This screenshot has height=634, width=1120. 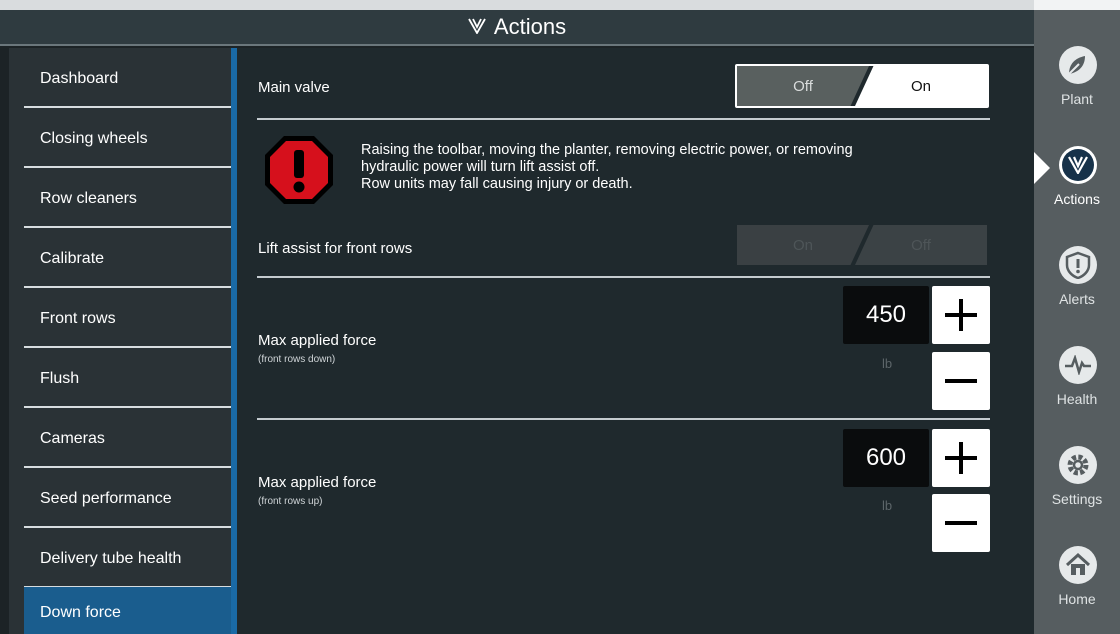 What do you see at coordinates (335, 248) in the screenshot?
I see `lift-assist-label: Lift assist for front rows` at bounding box center [335, 248].